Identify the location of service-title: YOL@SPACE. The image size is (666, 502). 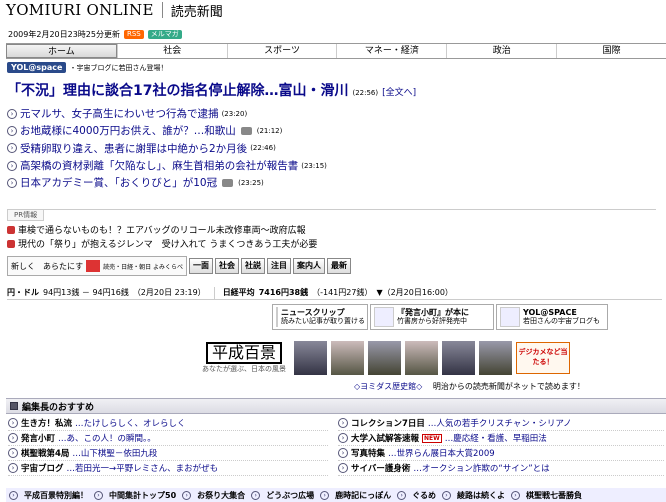
(550, 312).